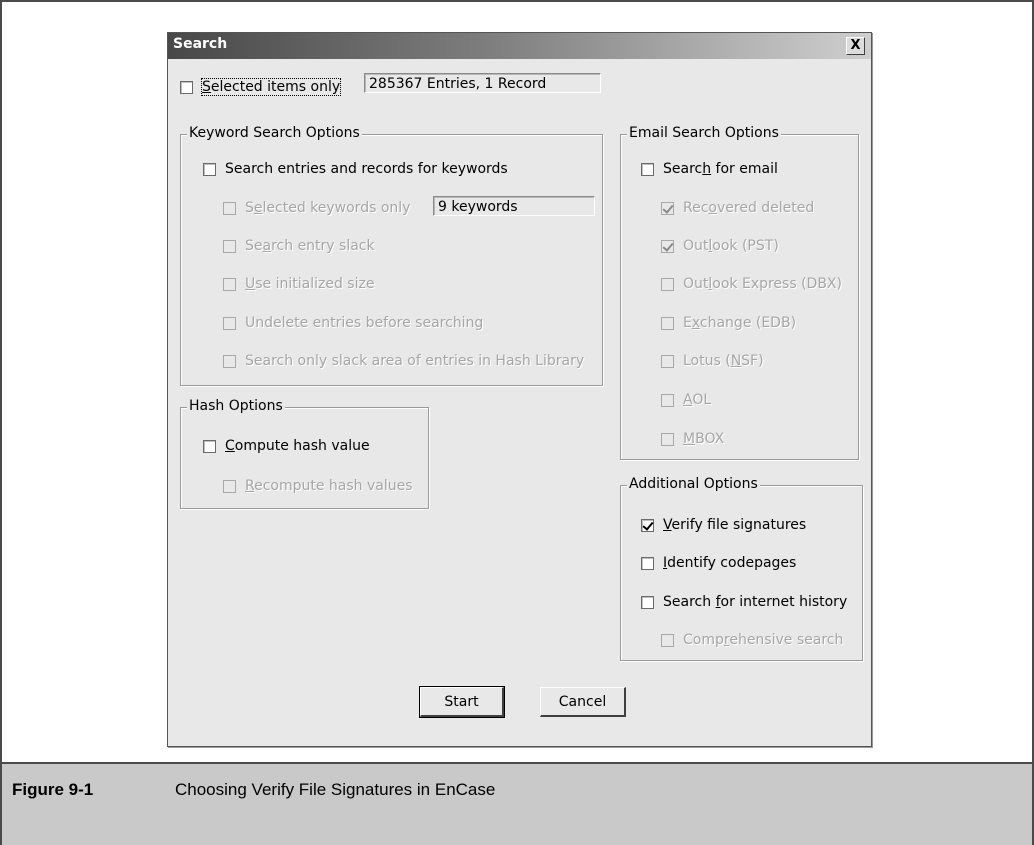  What do you see at coordinates (704, 439) in the screenshot?
I see `mbox-label: MBOX` at bounding box center [704, 439].